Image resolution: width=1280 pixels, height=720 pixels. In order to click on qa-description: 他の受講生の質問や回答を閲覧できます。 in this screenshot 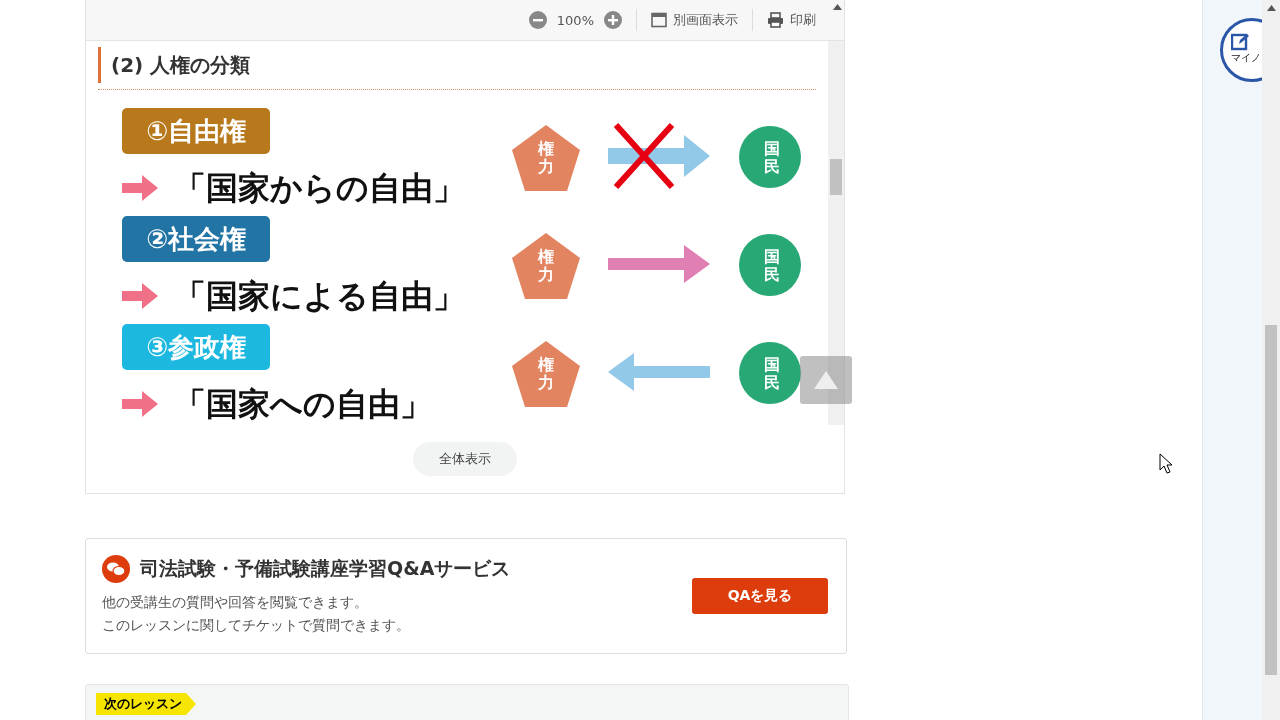, I will do `click(235, 602)`.